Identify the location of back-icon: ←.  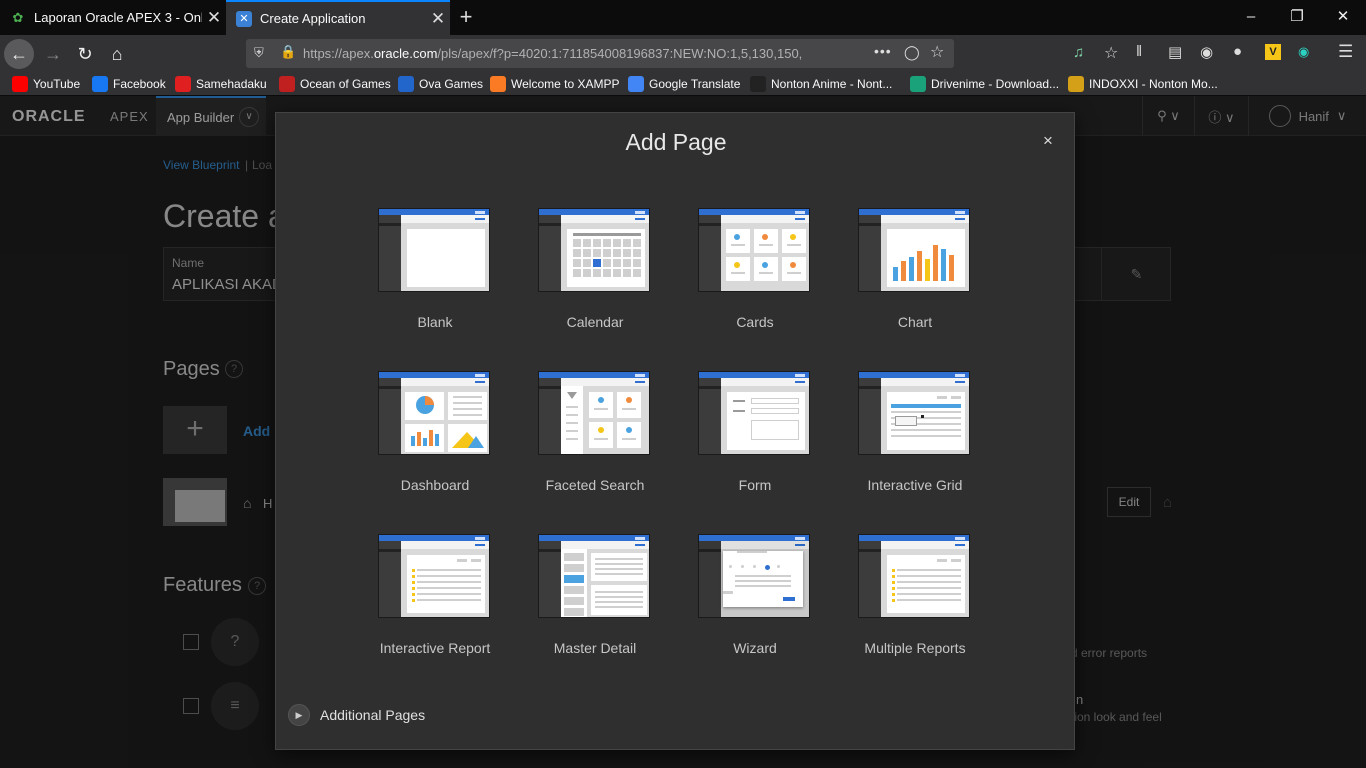
(19, 54).